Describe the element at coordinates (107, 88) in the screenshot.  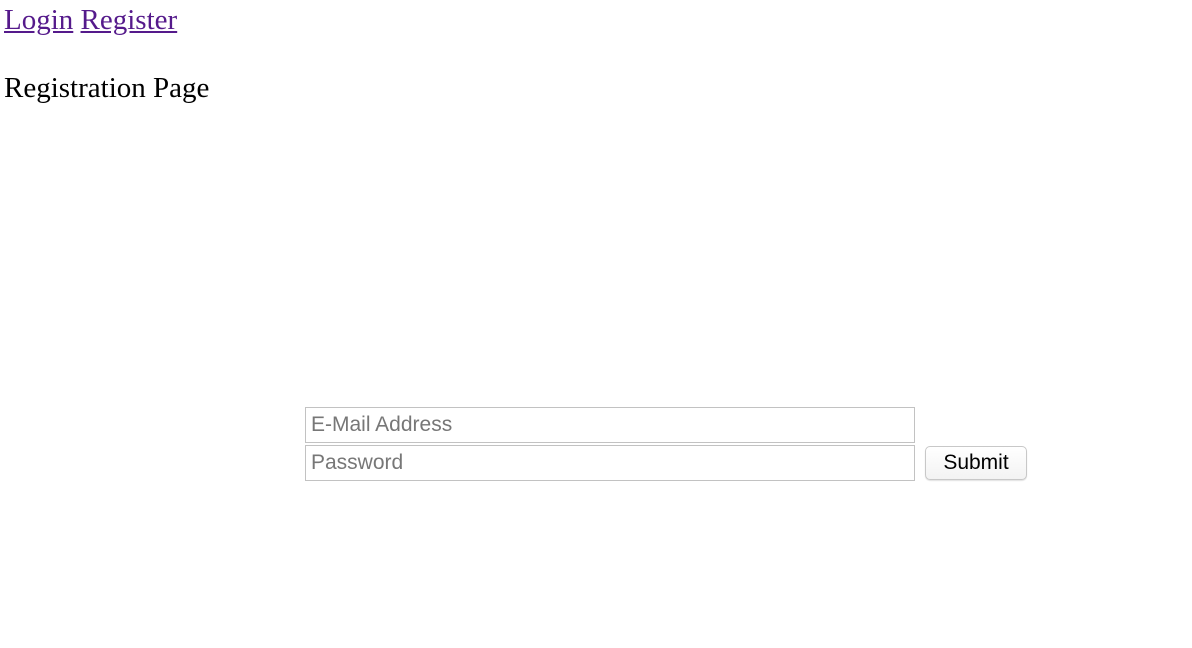
I see `page-title: Registration Page` at that location.